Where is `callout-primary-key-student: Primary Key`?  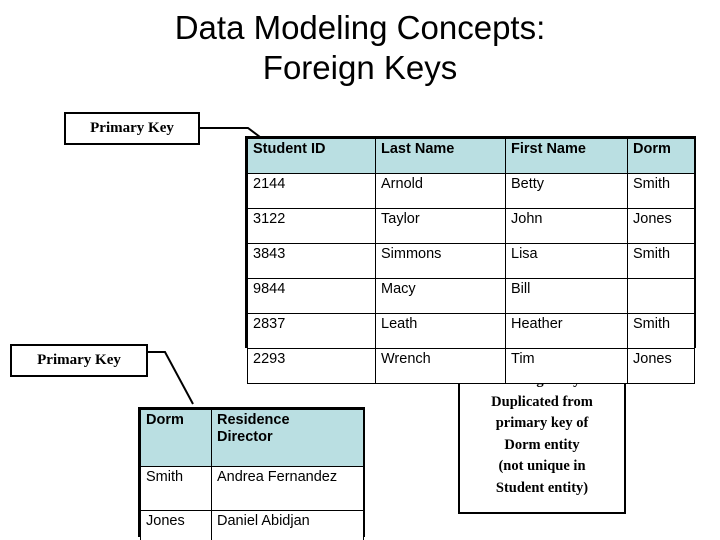 callout-primary-key-student: Primary Key is located at coordinates (132, 128).